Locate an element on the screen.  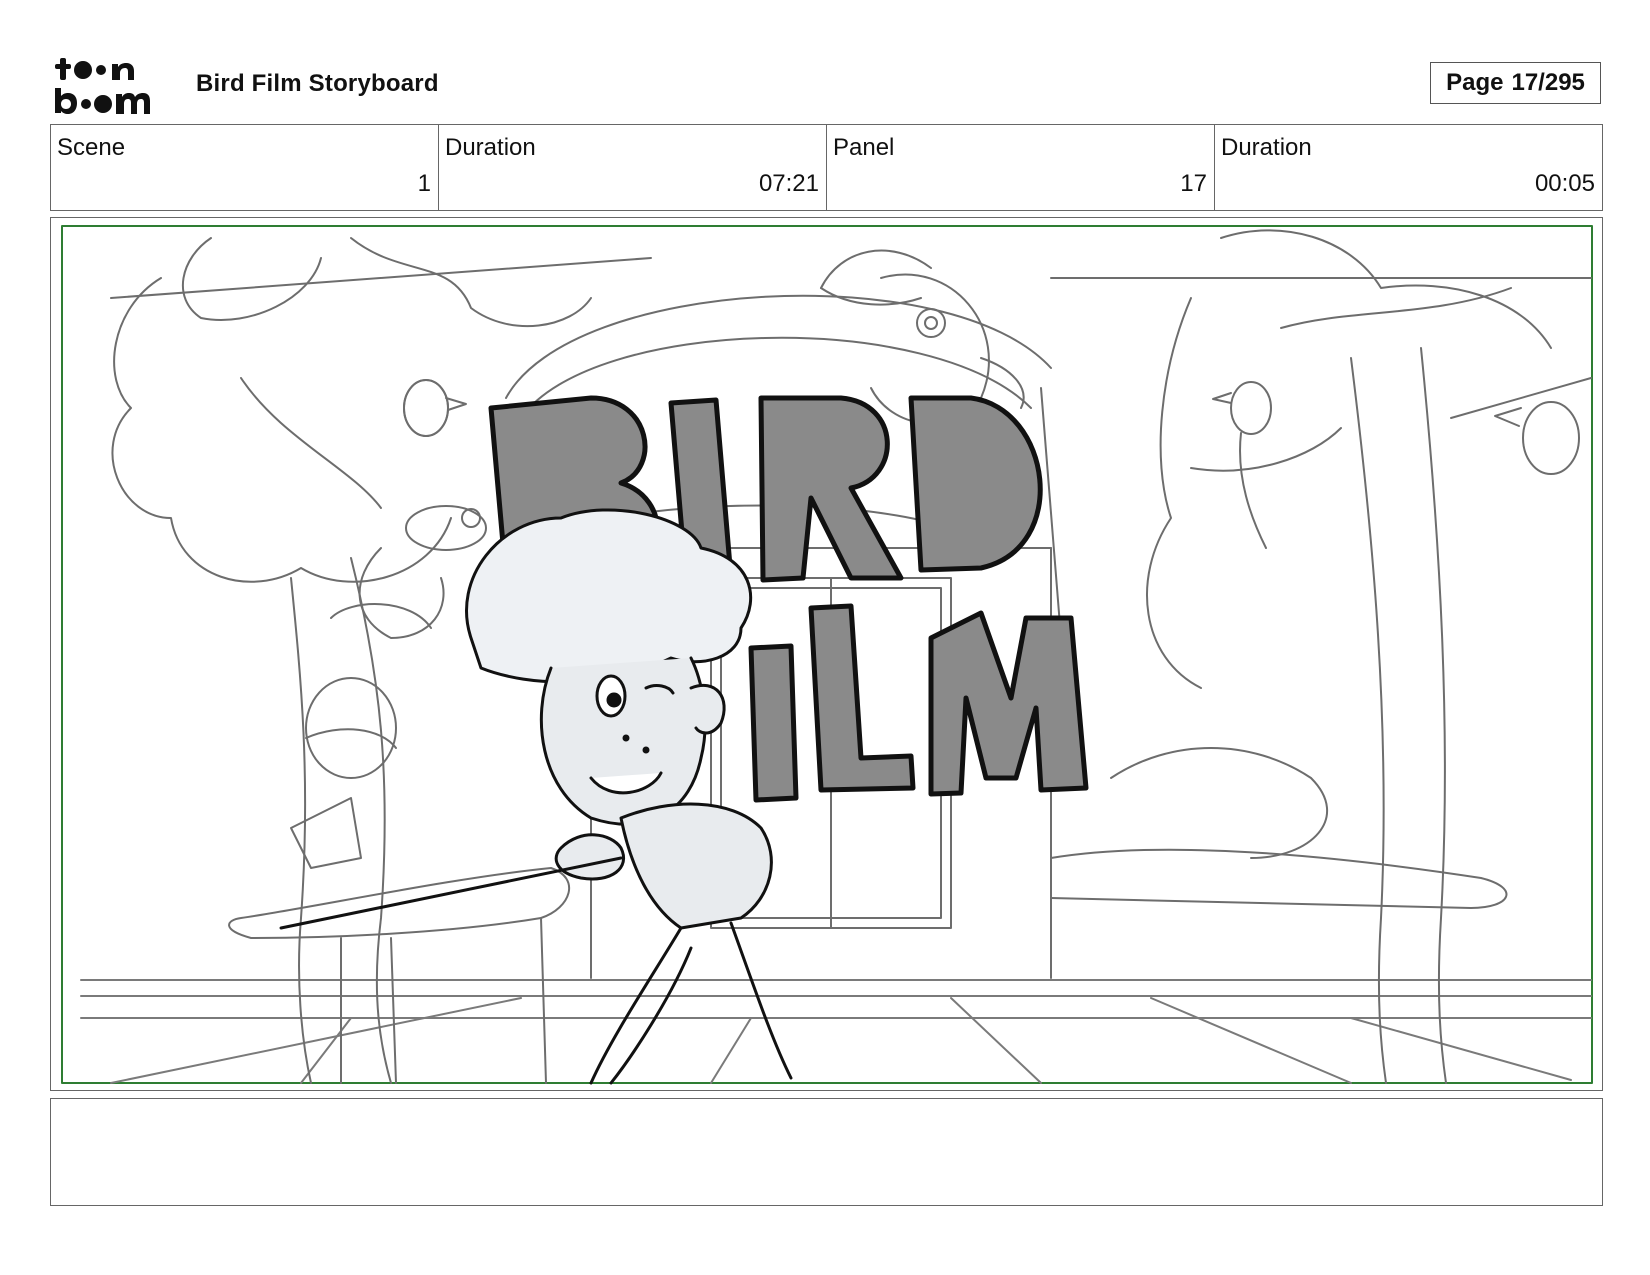
panel-cell: Panel 17 is located at coordinates (1021, 167).